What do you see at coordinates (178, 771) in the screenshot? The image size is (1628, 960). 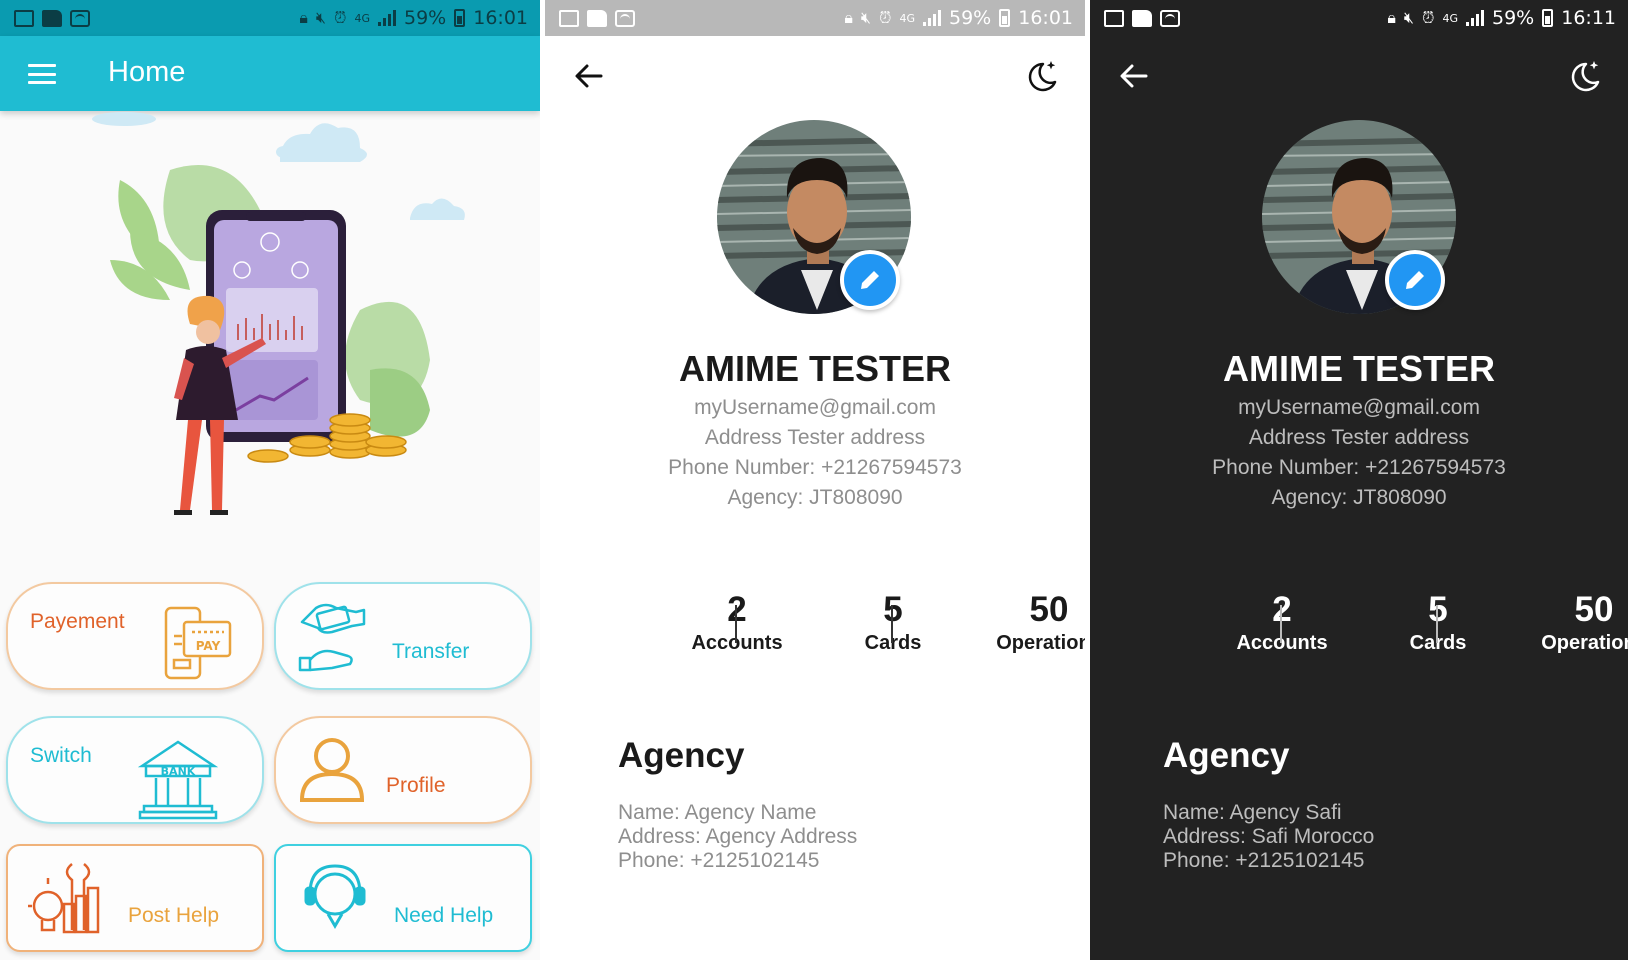 I see `bank-text: BANK` at bounding box center [178, 771].